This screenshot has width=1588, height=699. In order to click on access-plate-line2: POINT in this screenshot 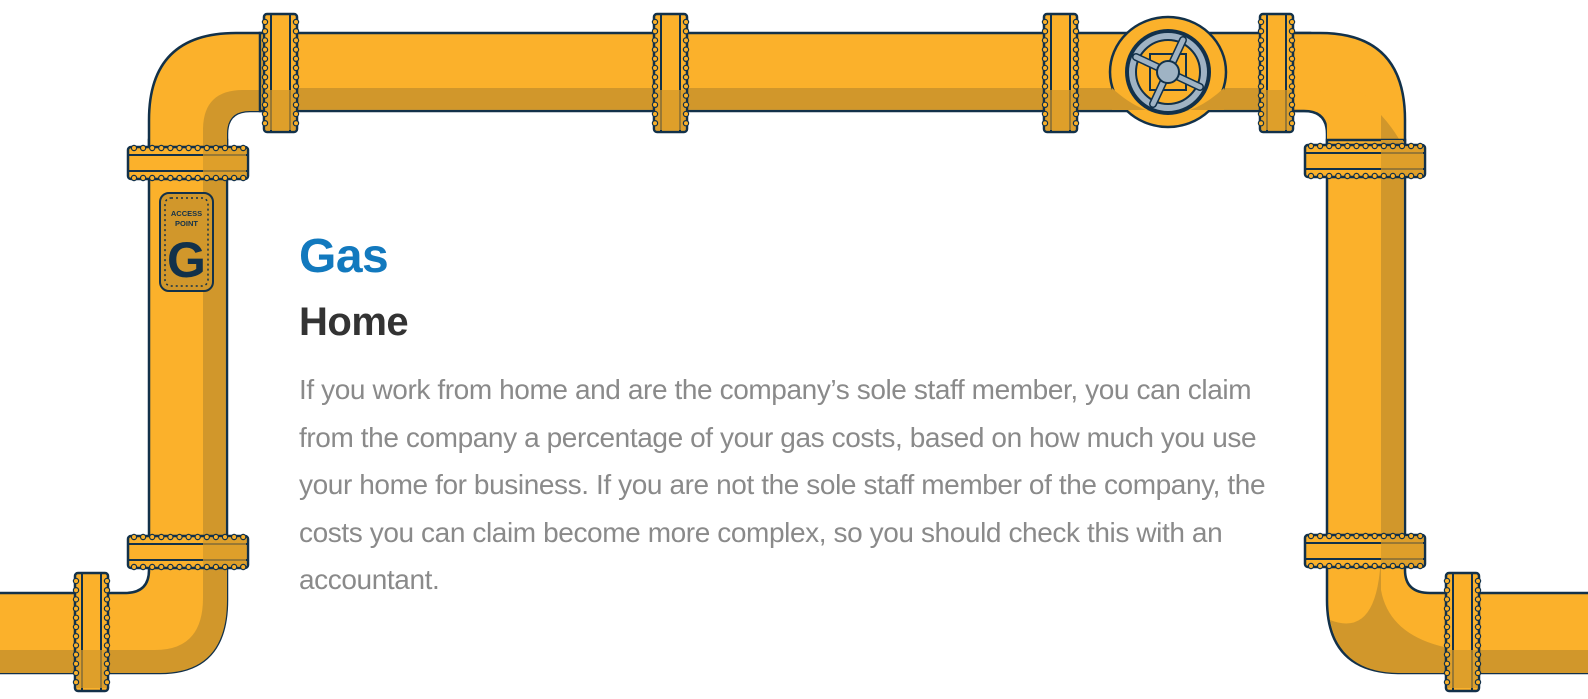, I will do `click(186, 223)`.